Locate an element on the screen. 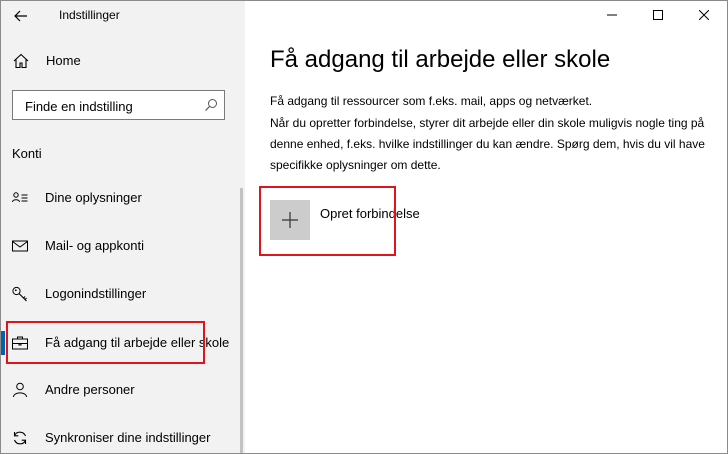  minimize-button is located at coordinates (612, 15).